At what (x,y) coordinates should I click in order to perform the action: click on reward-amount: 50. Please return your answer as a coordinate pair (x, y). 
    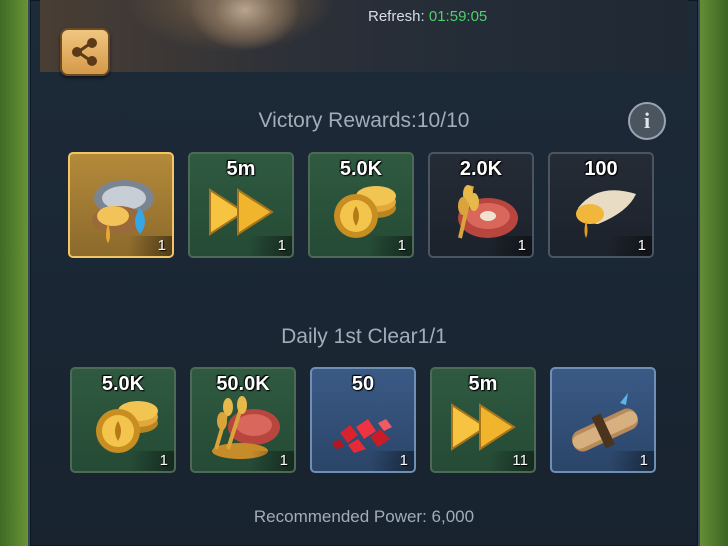
    Looking at the image, I should click on (363, 384).